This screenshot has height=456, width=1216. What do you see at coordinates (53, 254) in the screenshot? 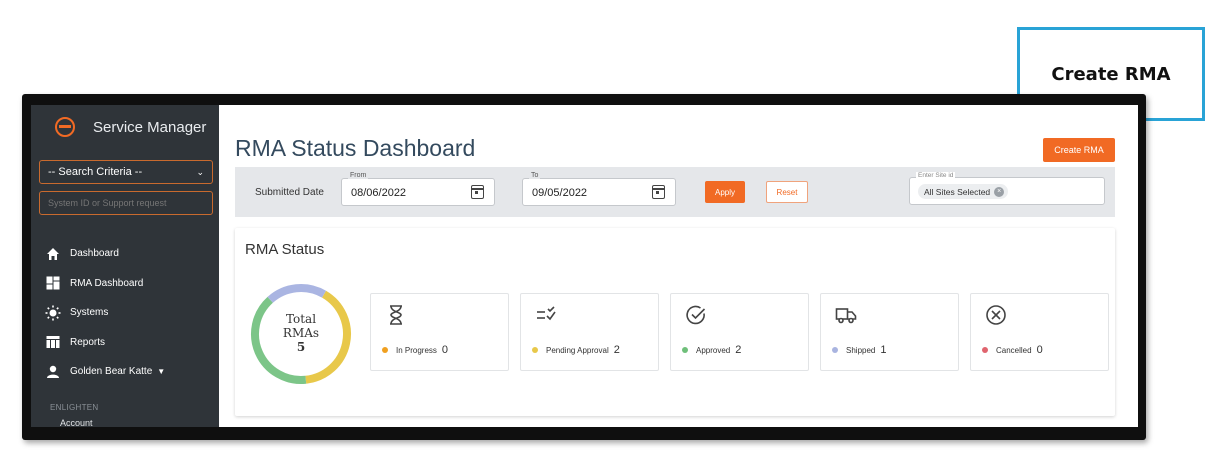
I see `home-icon` at bounding box center [53, 254].